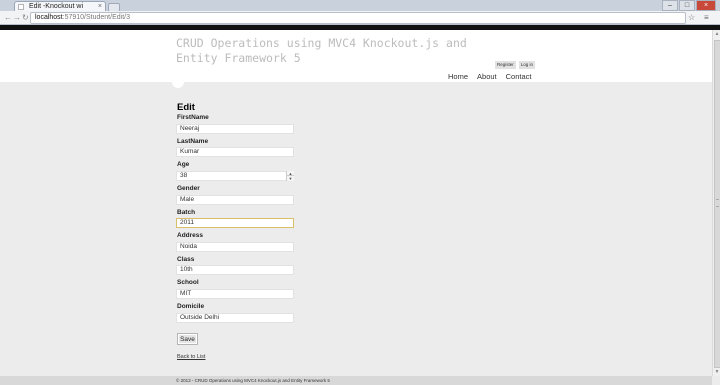  What do you see at coordinates (706, 5) in the screenshot?
I see `close-window-button: ×` at bounding box center [706, 5].